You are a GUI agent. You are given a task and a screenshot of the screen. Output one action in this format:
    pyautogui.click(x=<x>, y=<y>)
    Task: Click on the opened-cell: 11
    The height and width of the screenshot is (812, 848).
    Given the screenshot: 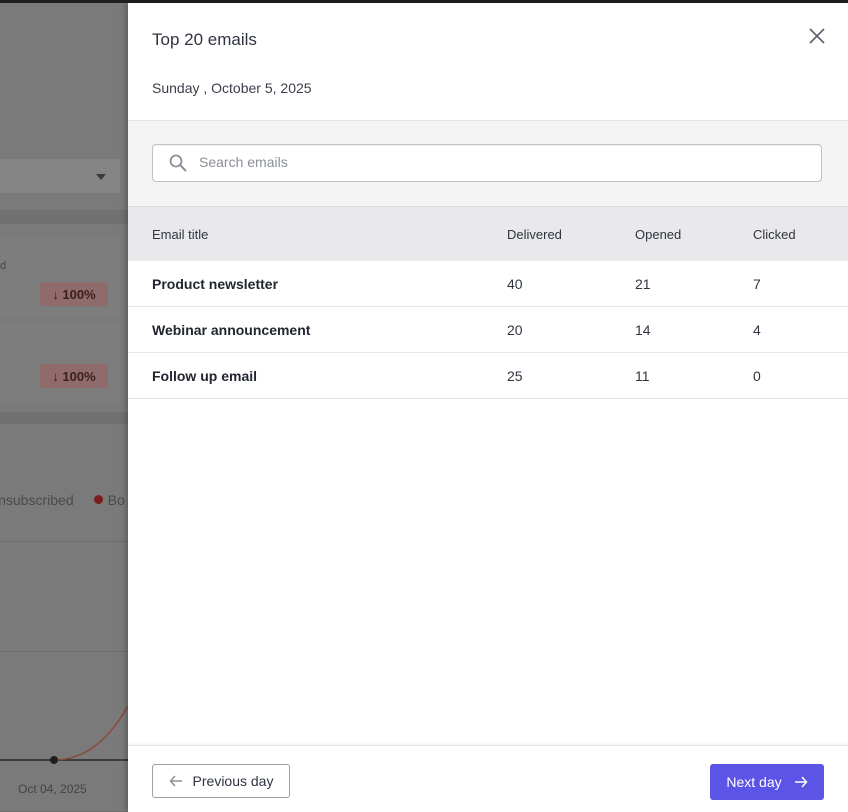 What is the action you would take?
    pyautogui.click(x=642, y=376)
    